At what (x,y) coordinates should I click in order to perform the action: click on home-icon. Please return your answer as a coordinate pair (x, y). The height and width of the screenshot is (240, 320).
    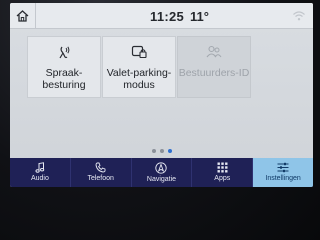
    Looking at the image, I should click on (22, 16).